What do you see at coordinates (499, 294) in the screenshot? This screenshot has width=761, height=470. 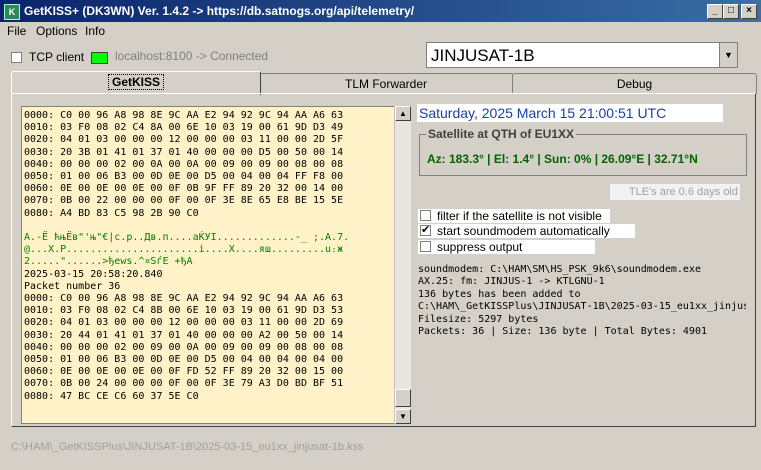 I see `log-line: 136 bytes has been added to` at bounding box center [499, 294].